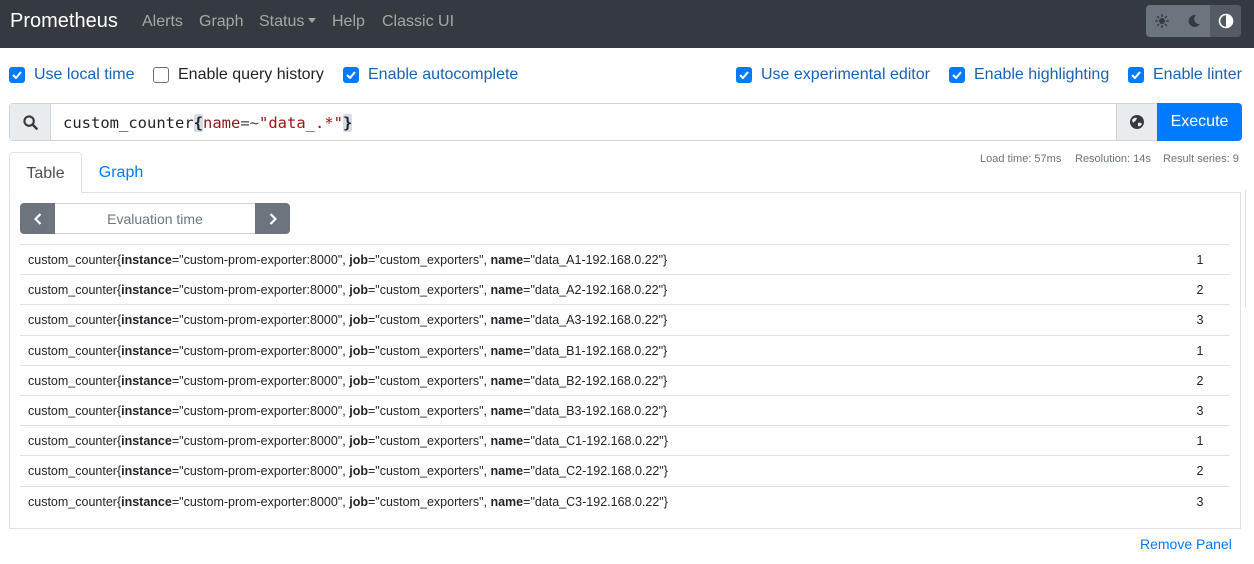 Image resolution: width=1254 pixels, height=564 pixels. Describe the element at coordinates (272, 218) in the screenshot. I see `next-time-button` at that location.